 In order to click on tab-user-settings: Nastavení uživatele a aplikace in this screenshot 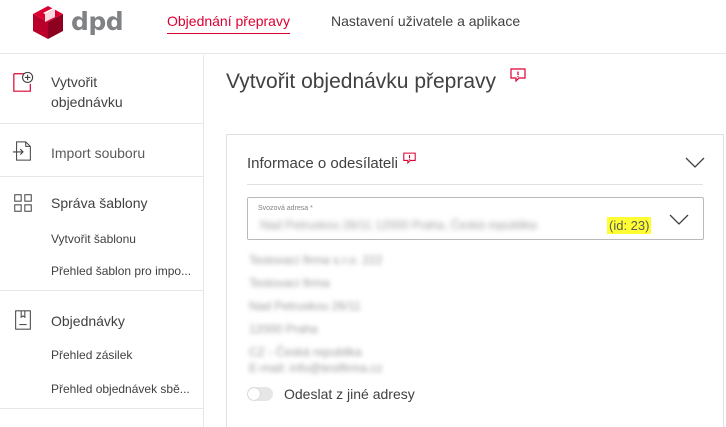, I will do `click(425, 23)`.